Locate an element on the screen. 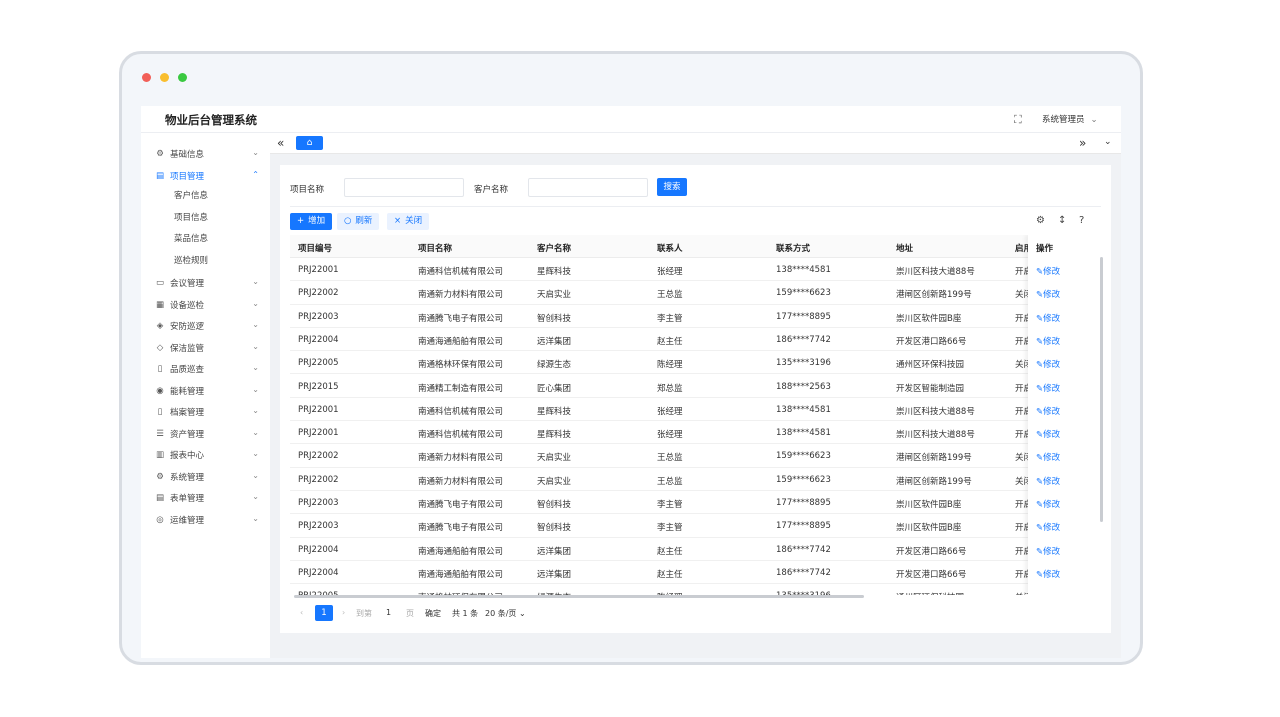  column-header: 地址 is located at coordinates (904, 248).